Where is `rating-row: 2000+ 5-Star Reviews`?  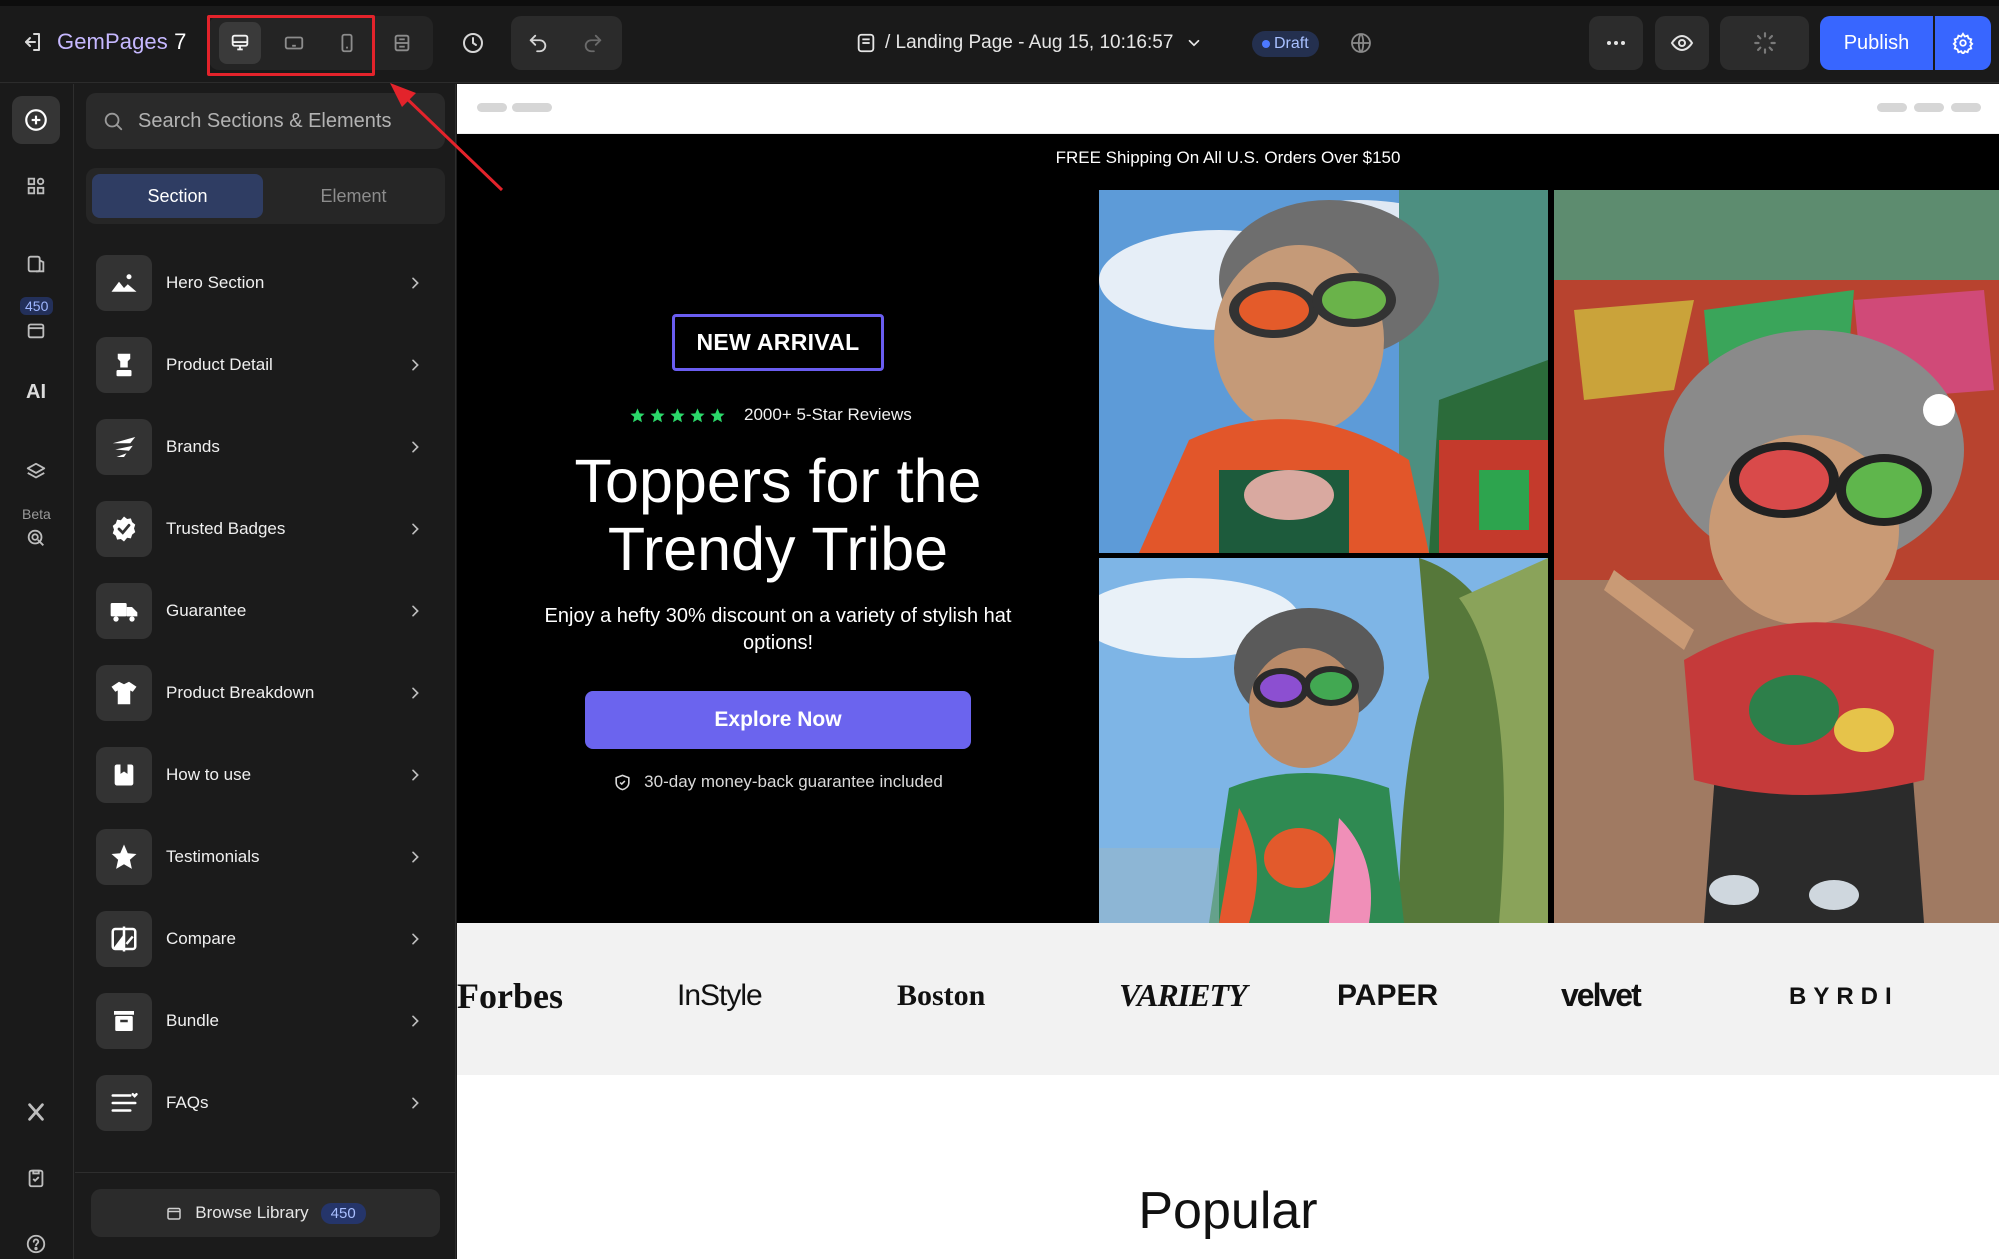 rating-row: 2000+ 5-Star Reviews is located at coordinates (770, 415).